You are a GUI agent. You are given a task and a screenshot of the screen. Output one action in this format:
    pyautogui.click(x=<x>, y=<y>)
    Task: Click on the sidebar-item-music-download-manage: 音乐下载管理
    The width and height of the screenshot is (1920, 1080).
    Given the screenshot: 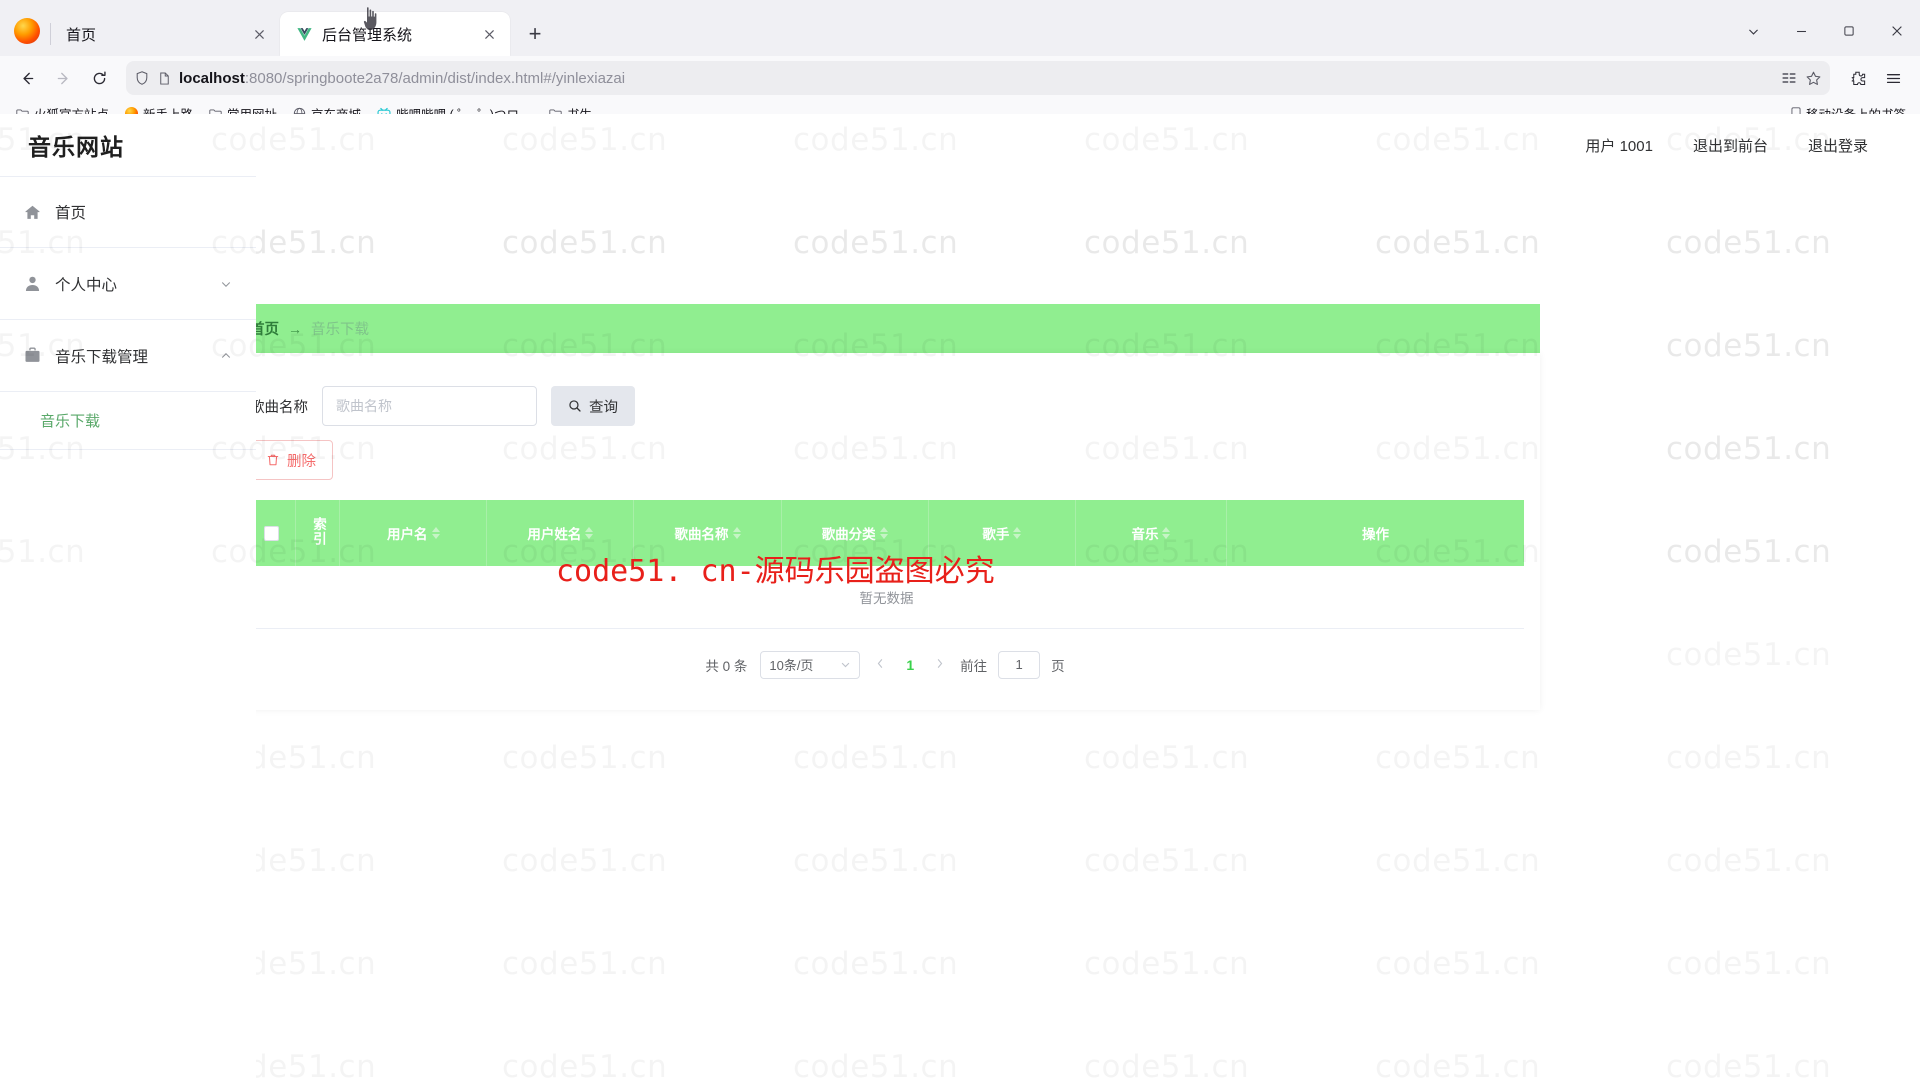 What is the action you would take?
    pyautogui.click(x=128, y=356)
    